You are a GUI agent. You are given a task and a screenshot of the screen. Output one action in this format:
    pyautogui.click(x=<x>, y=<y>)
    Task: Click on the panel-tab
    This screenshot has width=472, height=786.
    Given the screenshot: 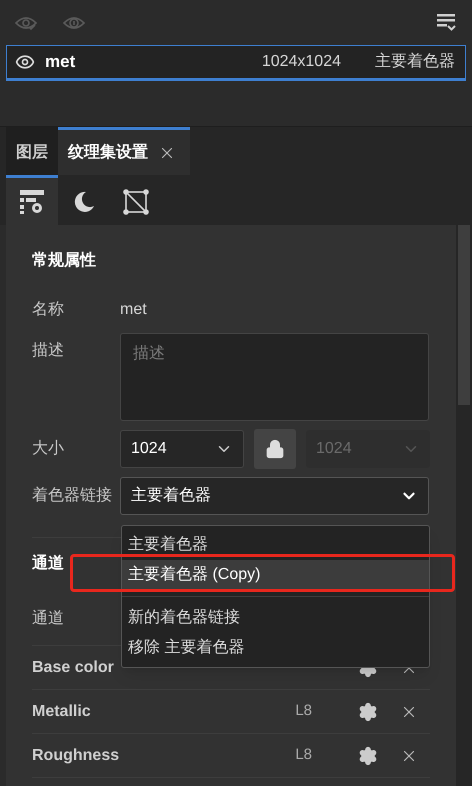 What is the action you would take?
    pyautogui.click(x=32, y=200)
    